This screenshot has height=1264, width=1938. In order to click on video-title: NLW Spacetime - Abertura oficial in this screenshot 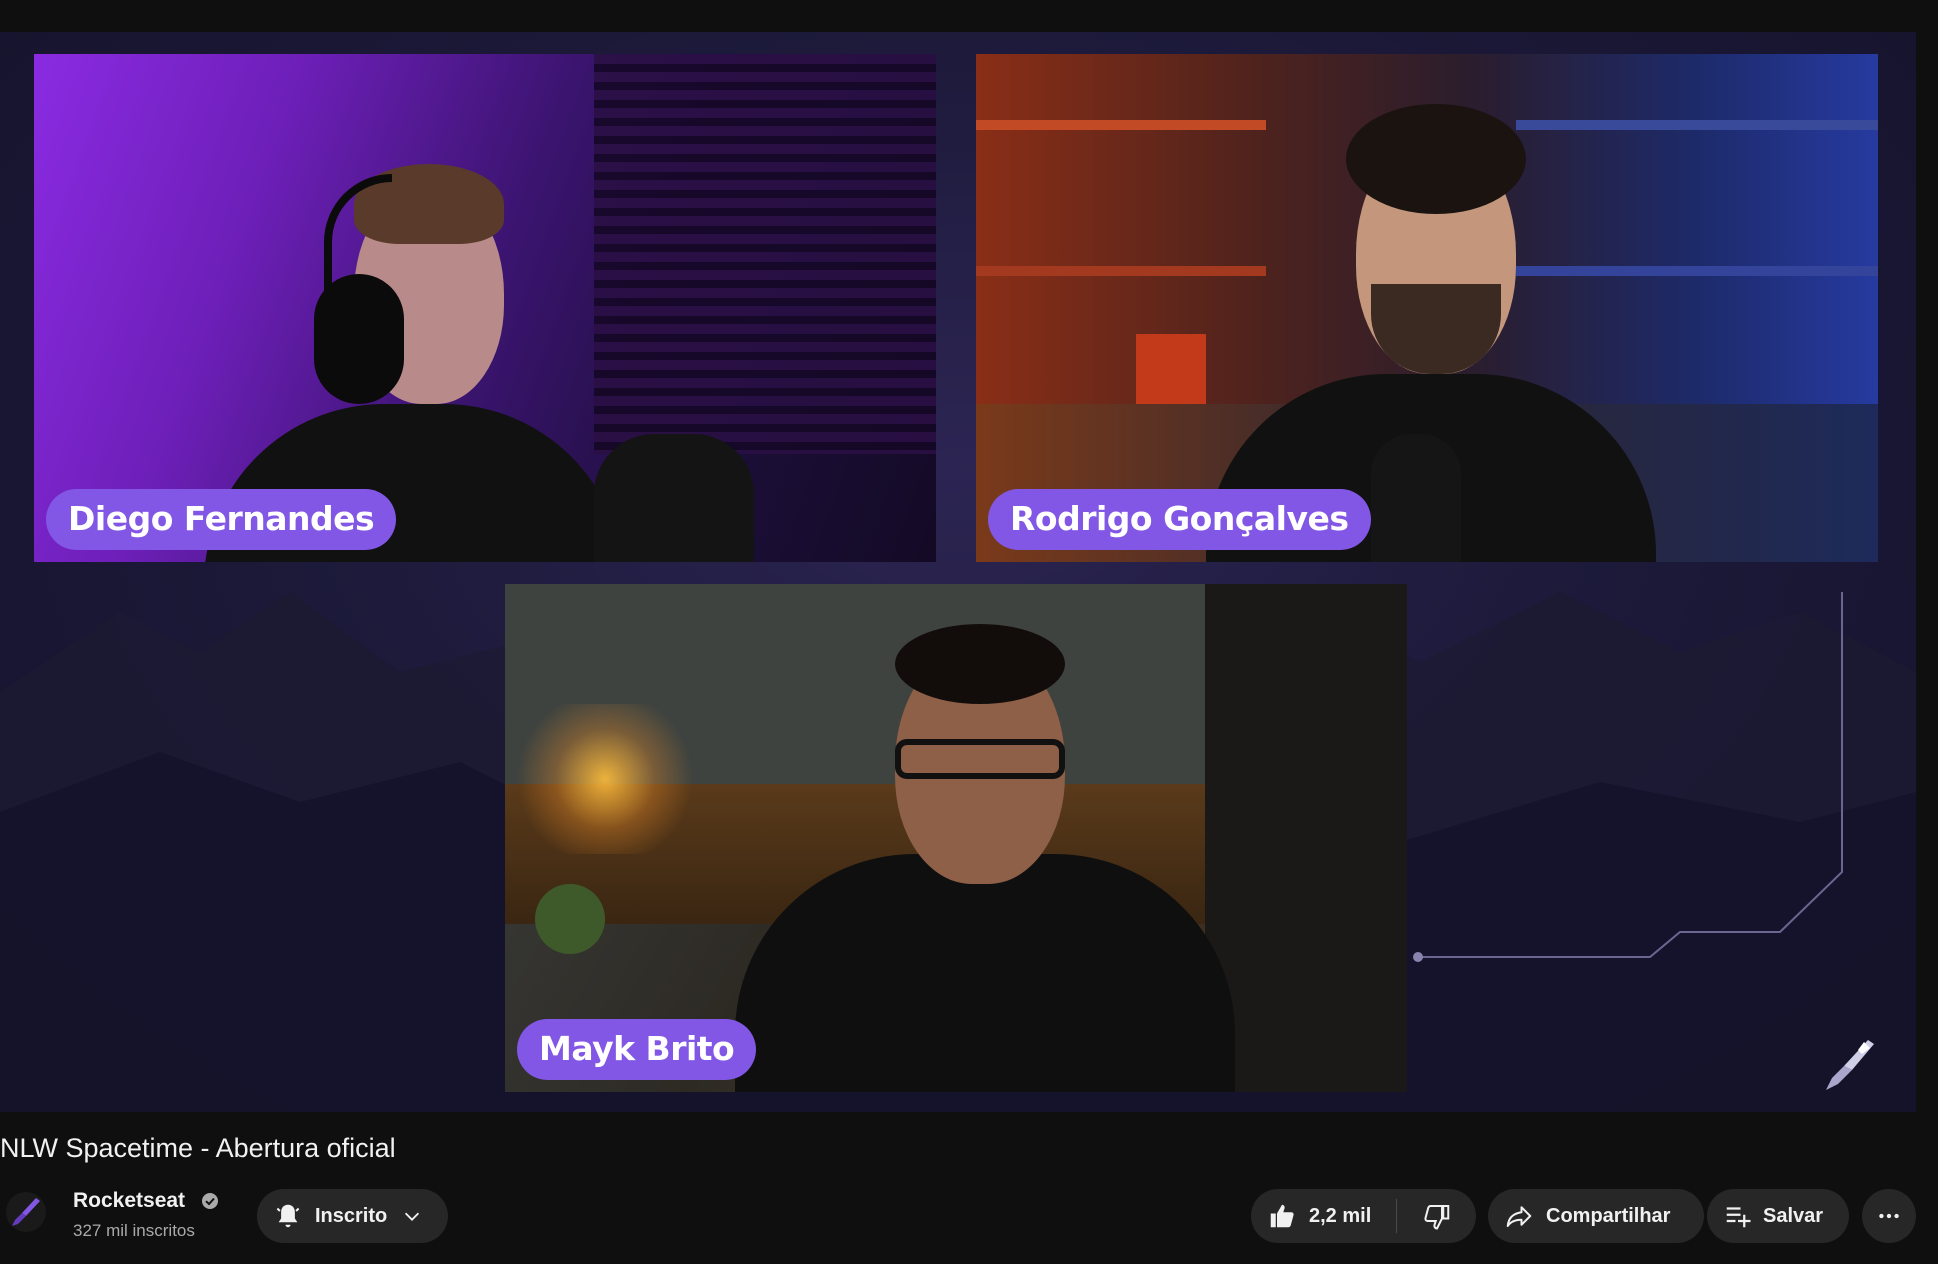, I will do `click(198, 1148)`.